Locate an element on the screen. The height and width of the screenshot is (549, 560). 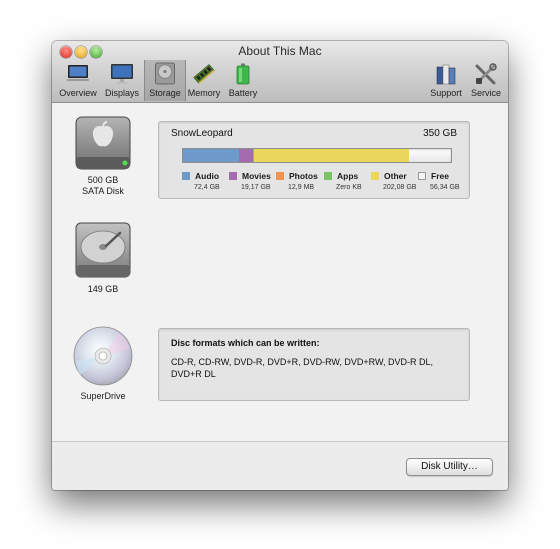
support-books-icon is located at coordinates (446, 74).